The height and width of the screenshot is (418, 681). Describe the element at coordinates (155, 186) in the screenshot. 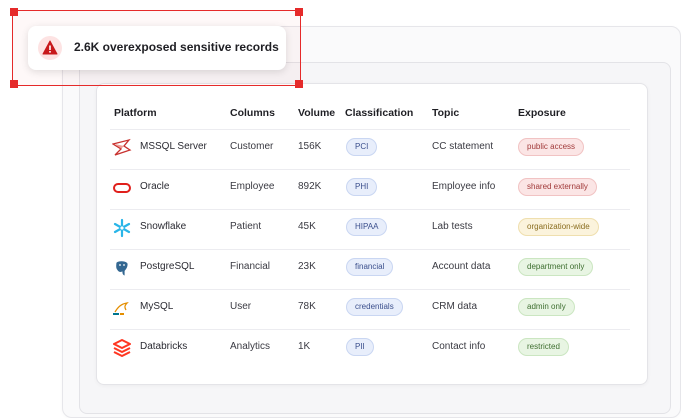

I see `platform-name: Oracle` at that location.